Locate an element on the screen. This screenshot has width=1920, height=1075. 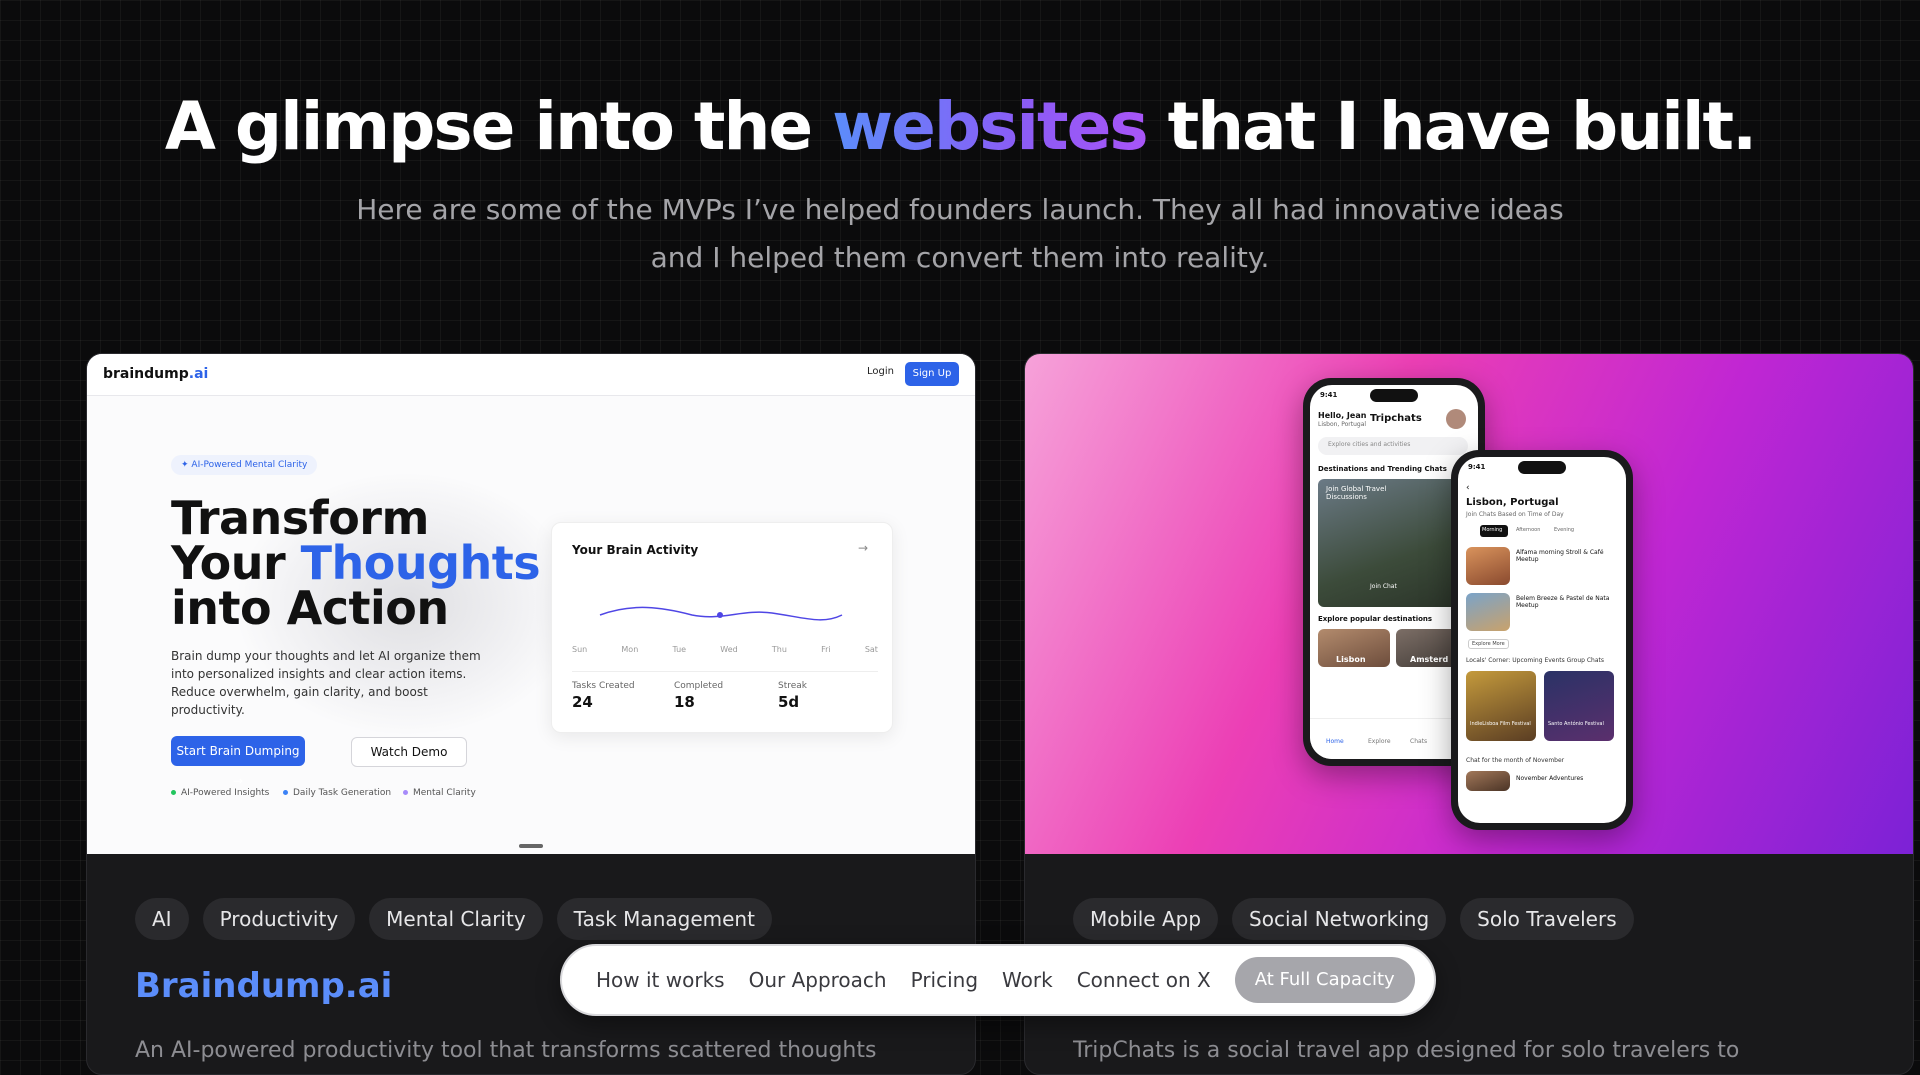
preview-primary-button: Start Brain Dumping → is located at coordinates (238, 762).